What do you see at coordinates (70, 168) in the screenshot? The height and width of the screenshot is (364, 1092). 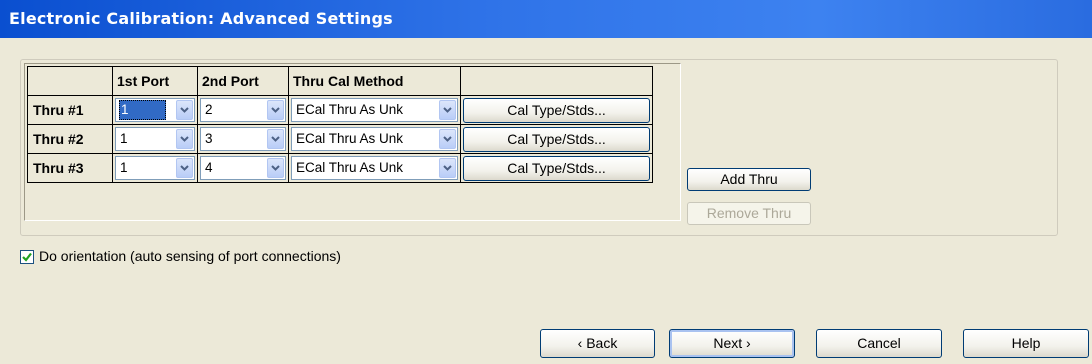 I see `row-header: Thru #3` at bounding box center [70, 168].